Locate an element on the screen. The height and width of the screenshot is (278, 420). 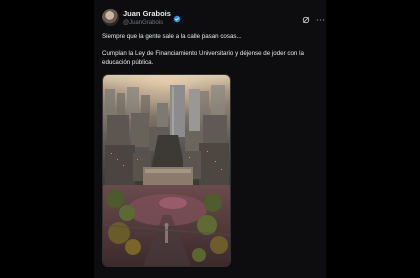
author-name: Juan Grabois is located at coordinates (147, 13).